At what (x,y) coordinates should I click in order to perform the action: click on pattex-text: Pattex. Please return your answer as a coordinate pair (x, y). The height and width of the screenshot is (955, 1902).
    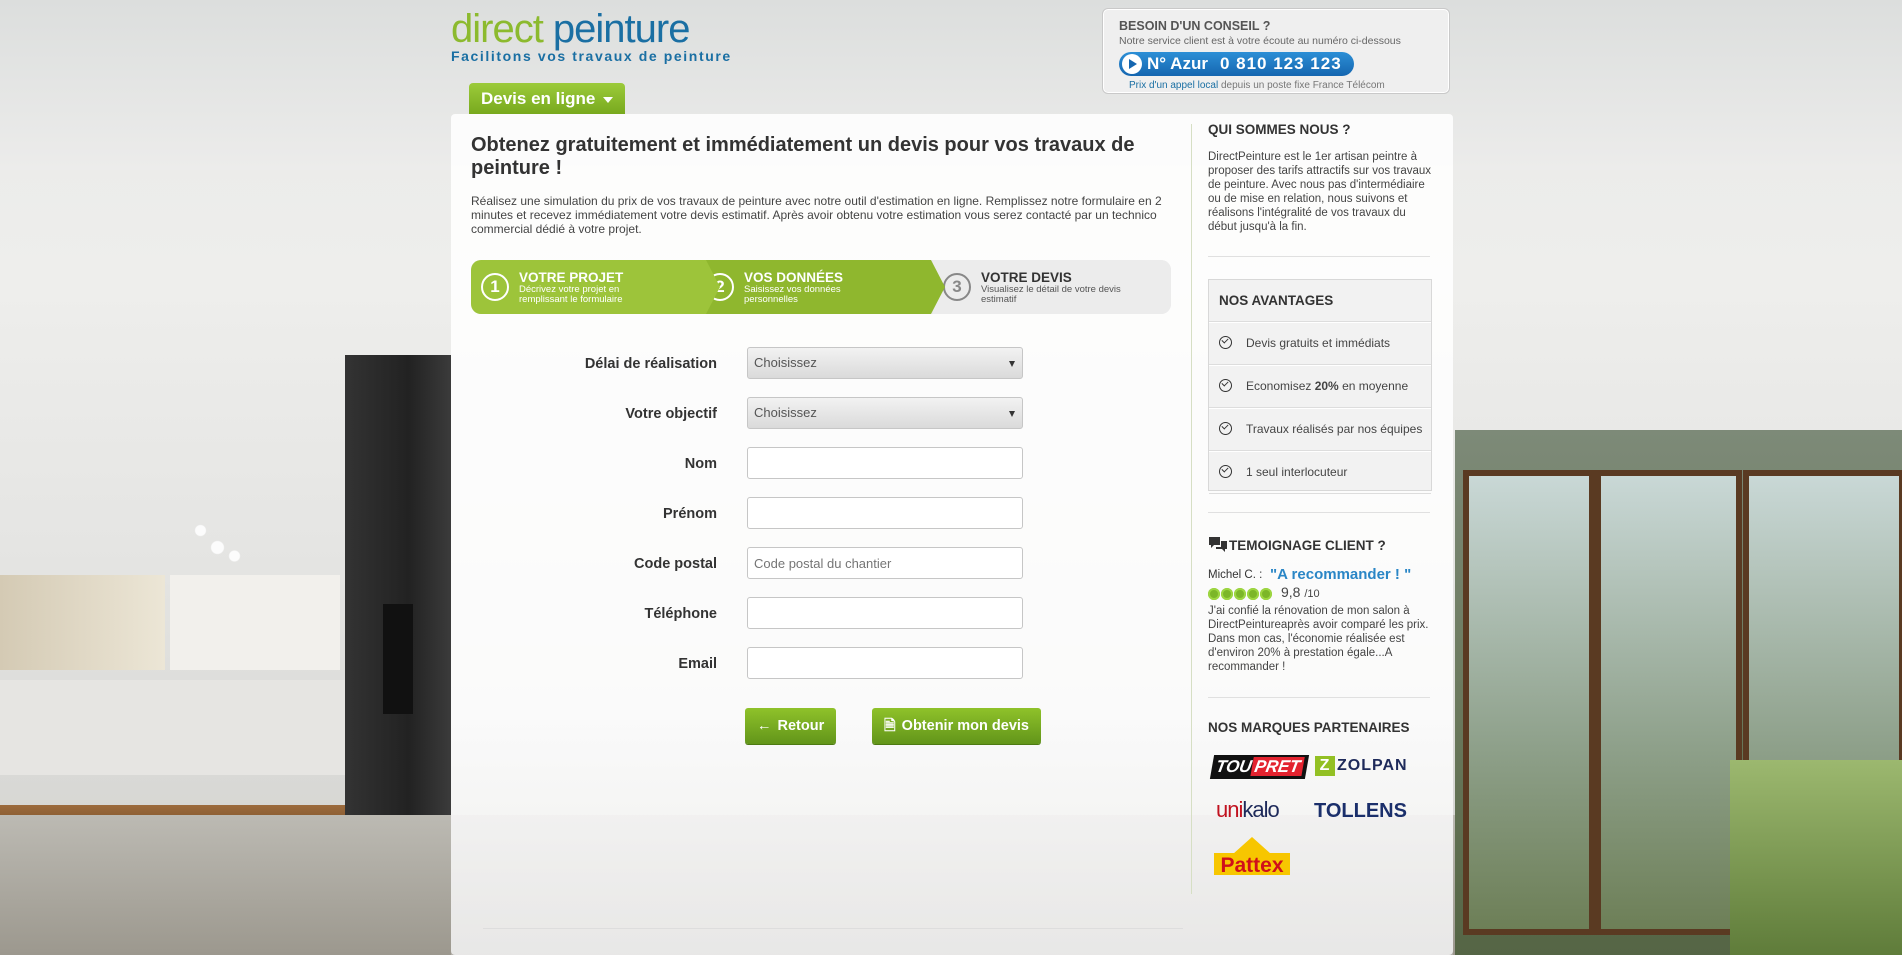
    Looking at the image, I should click on (1251, 865).